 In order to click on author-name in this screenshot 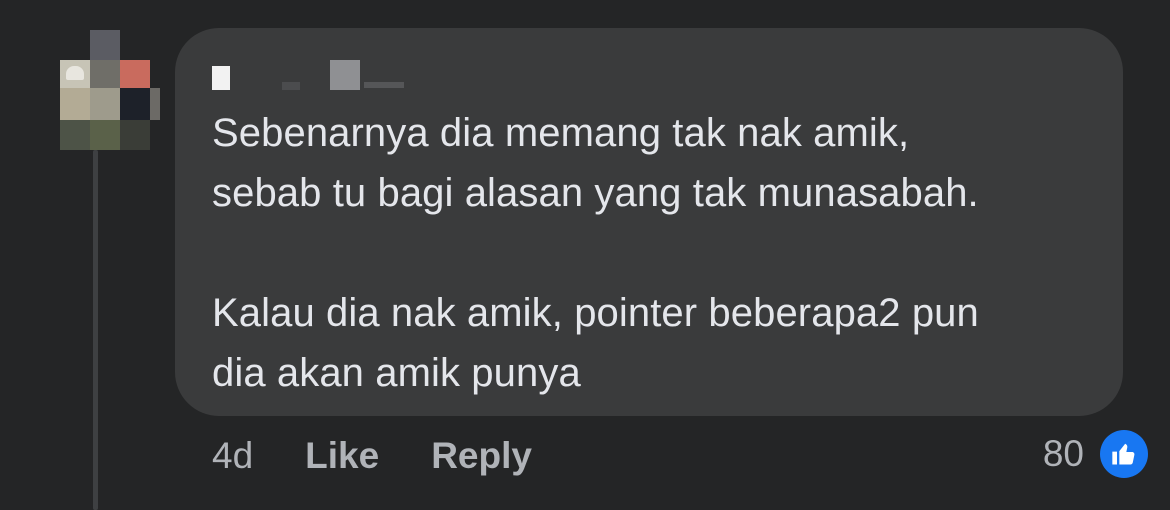, I will do `click(312, 74)`.